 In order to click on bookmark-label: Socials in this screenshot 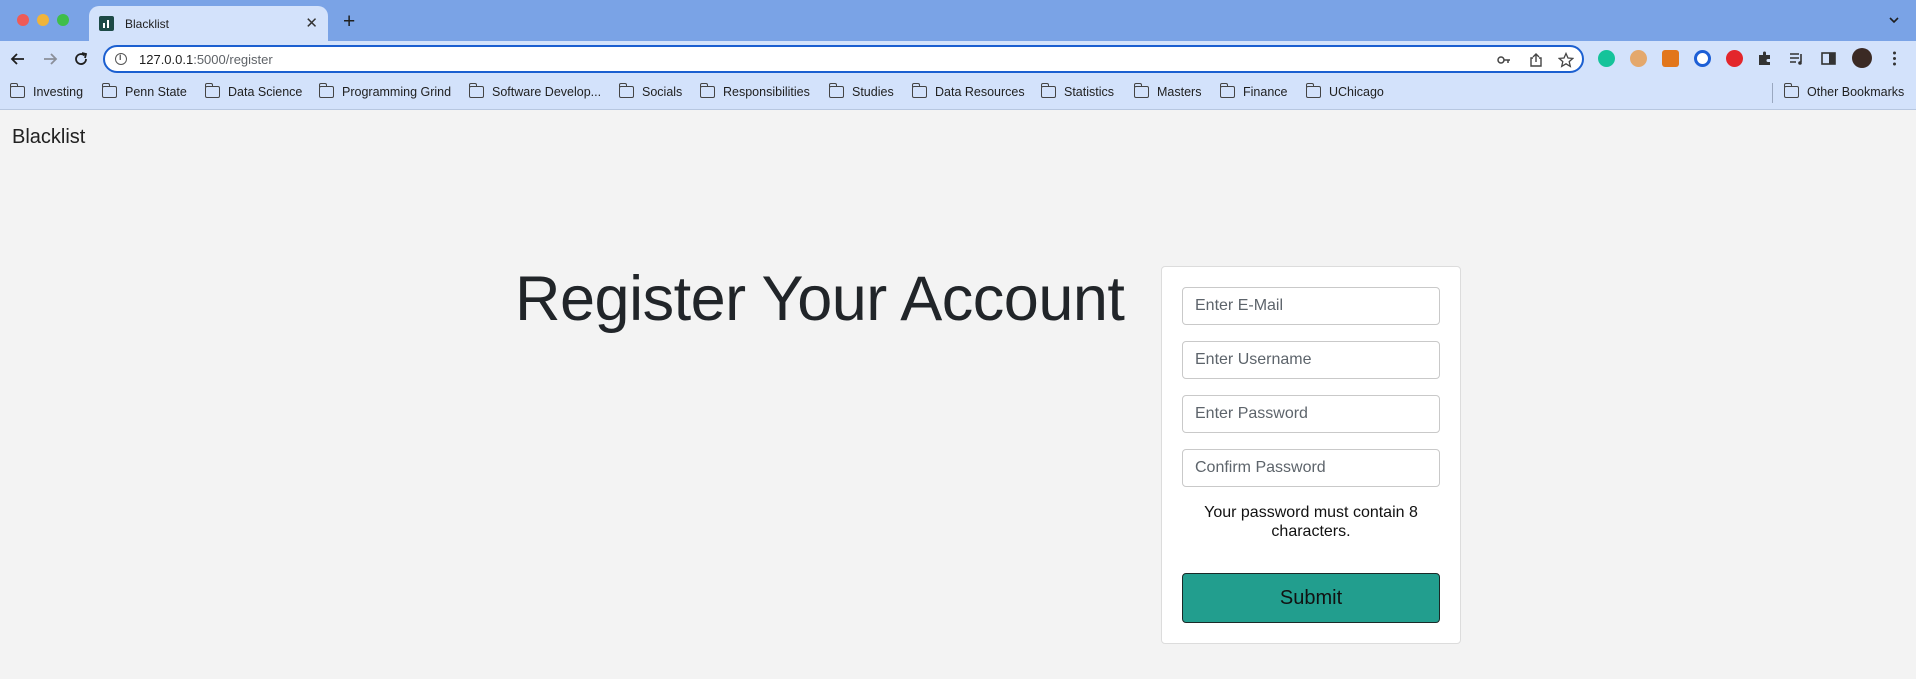, I will do `click(662, 92)`.